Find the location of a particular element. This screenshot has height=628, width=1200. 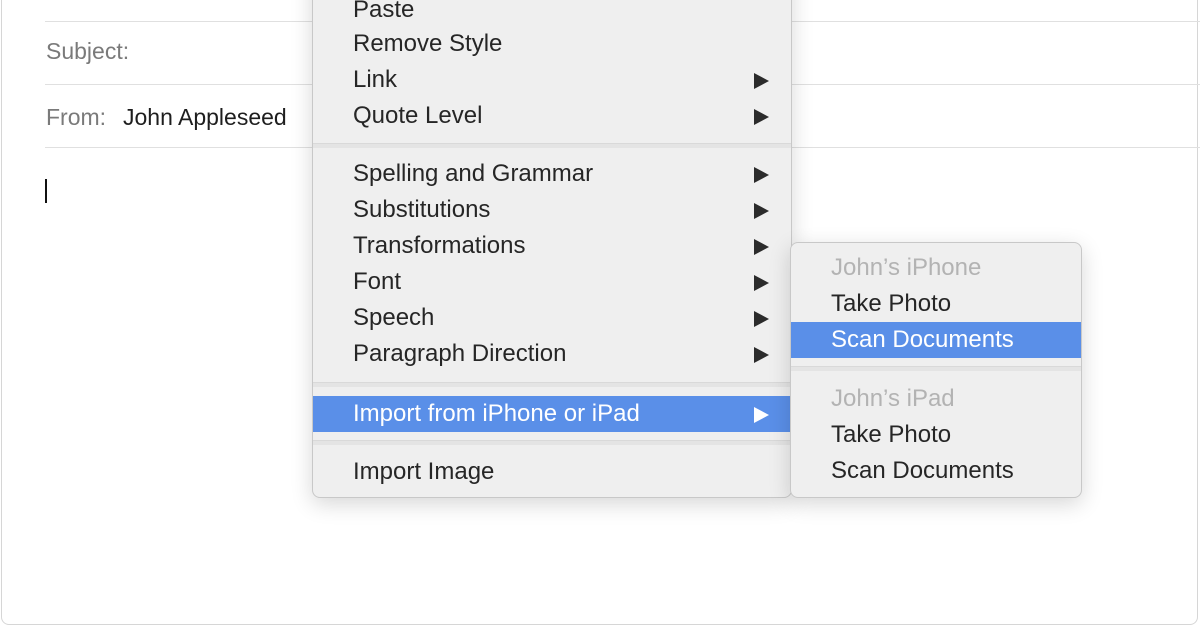

device-name-label: John’s iPad is located at coordinates (893, 398).